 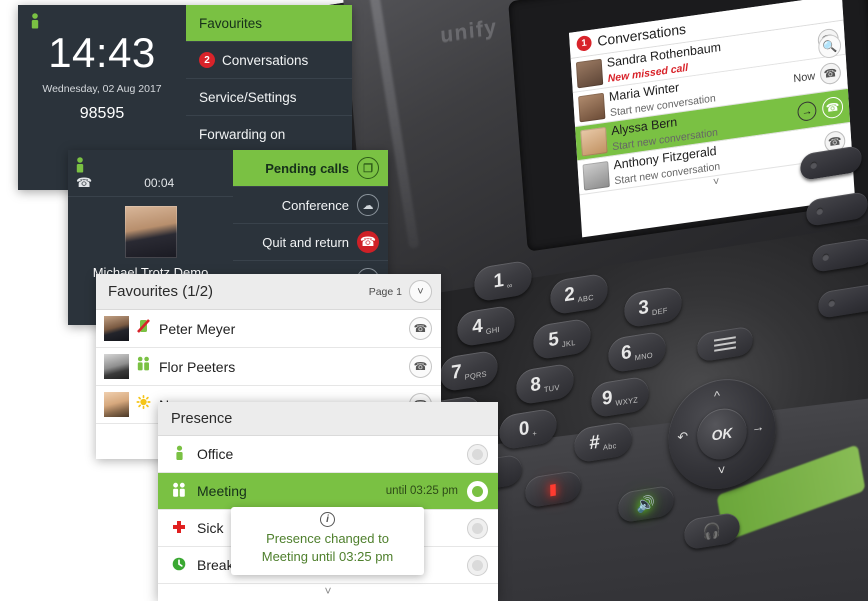 I want to click on call-menu-item-label: Conference, so click(x=315, y=205).